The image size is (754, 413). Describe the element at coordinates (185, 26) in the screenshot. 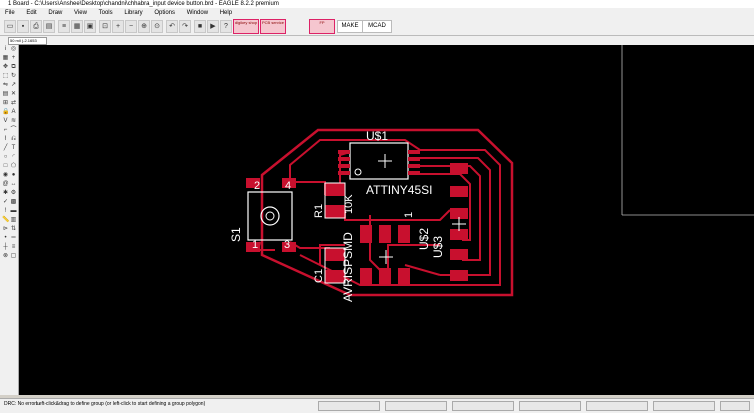

I see `redo-icon: ↷` at that location.